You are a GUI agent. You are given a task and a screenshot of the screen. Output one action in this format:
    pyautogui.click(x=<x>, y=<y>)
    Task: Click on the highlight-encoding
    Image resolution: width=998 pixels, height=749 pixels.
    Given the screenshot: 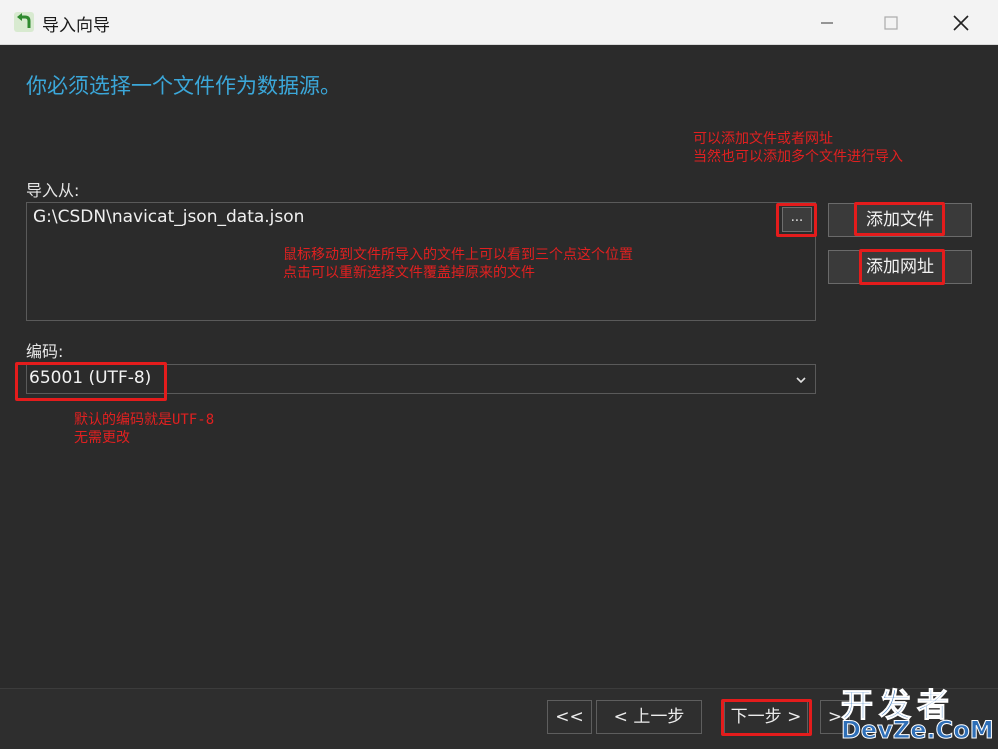 What is the action you would take?
    pyautogui.click(x=91, y=381)
    